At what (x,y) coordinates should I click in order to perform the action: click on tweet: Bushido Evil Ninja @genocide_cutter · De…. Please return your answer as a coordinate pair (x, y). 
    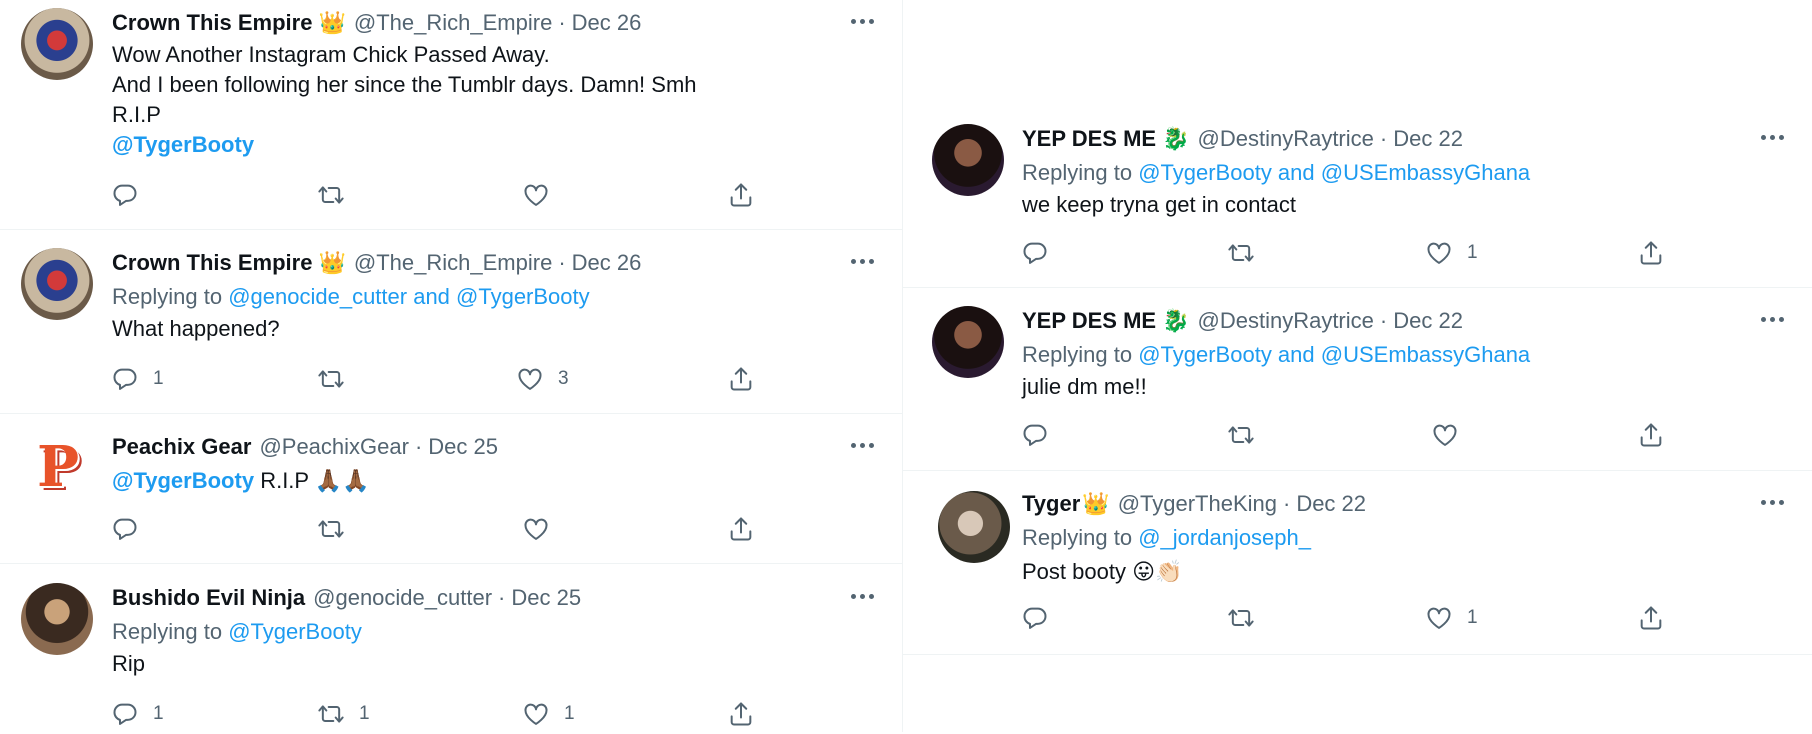
    Looking at the image, I should click on (451, 649).